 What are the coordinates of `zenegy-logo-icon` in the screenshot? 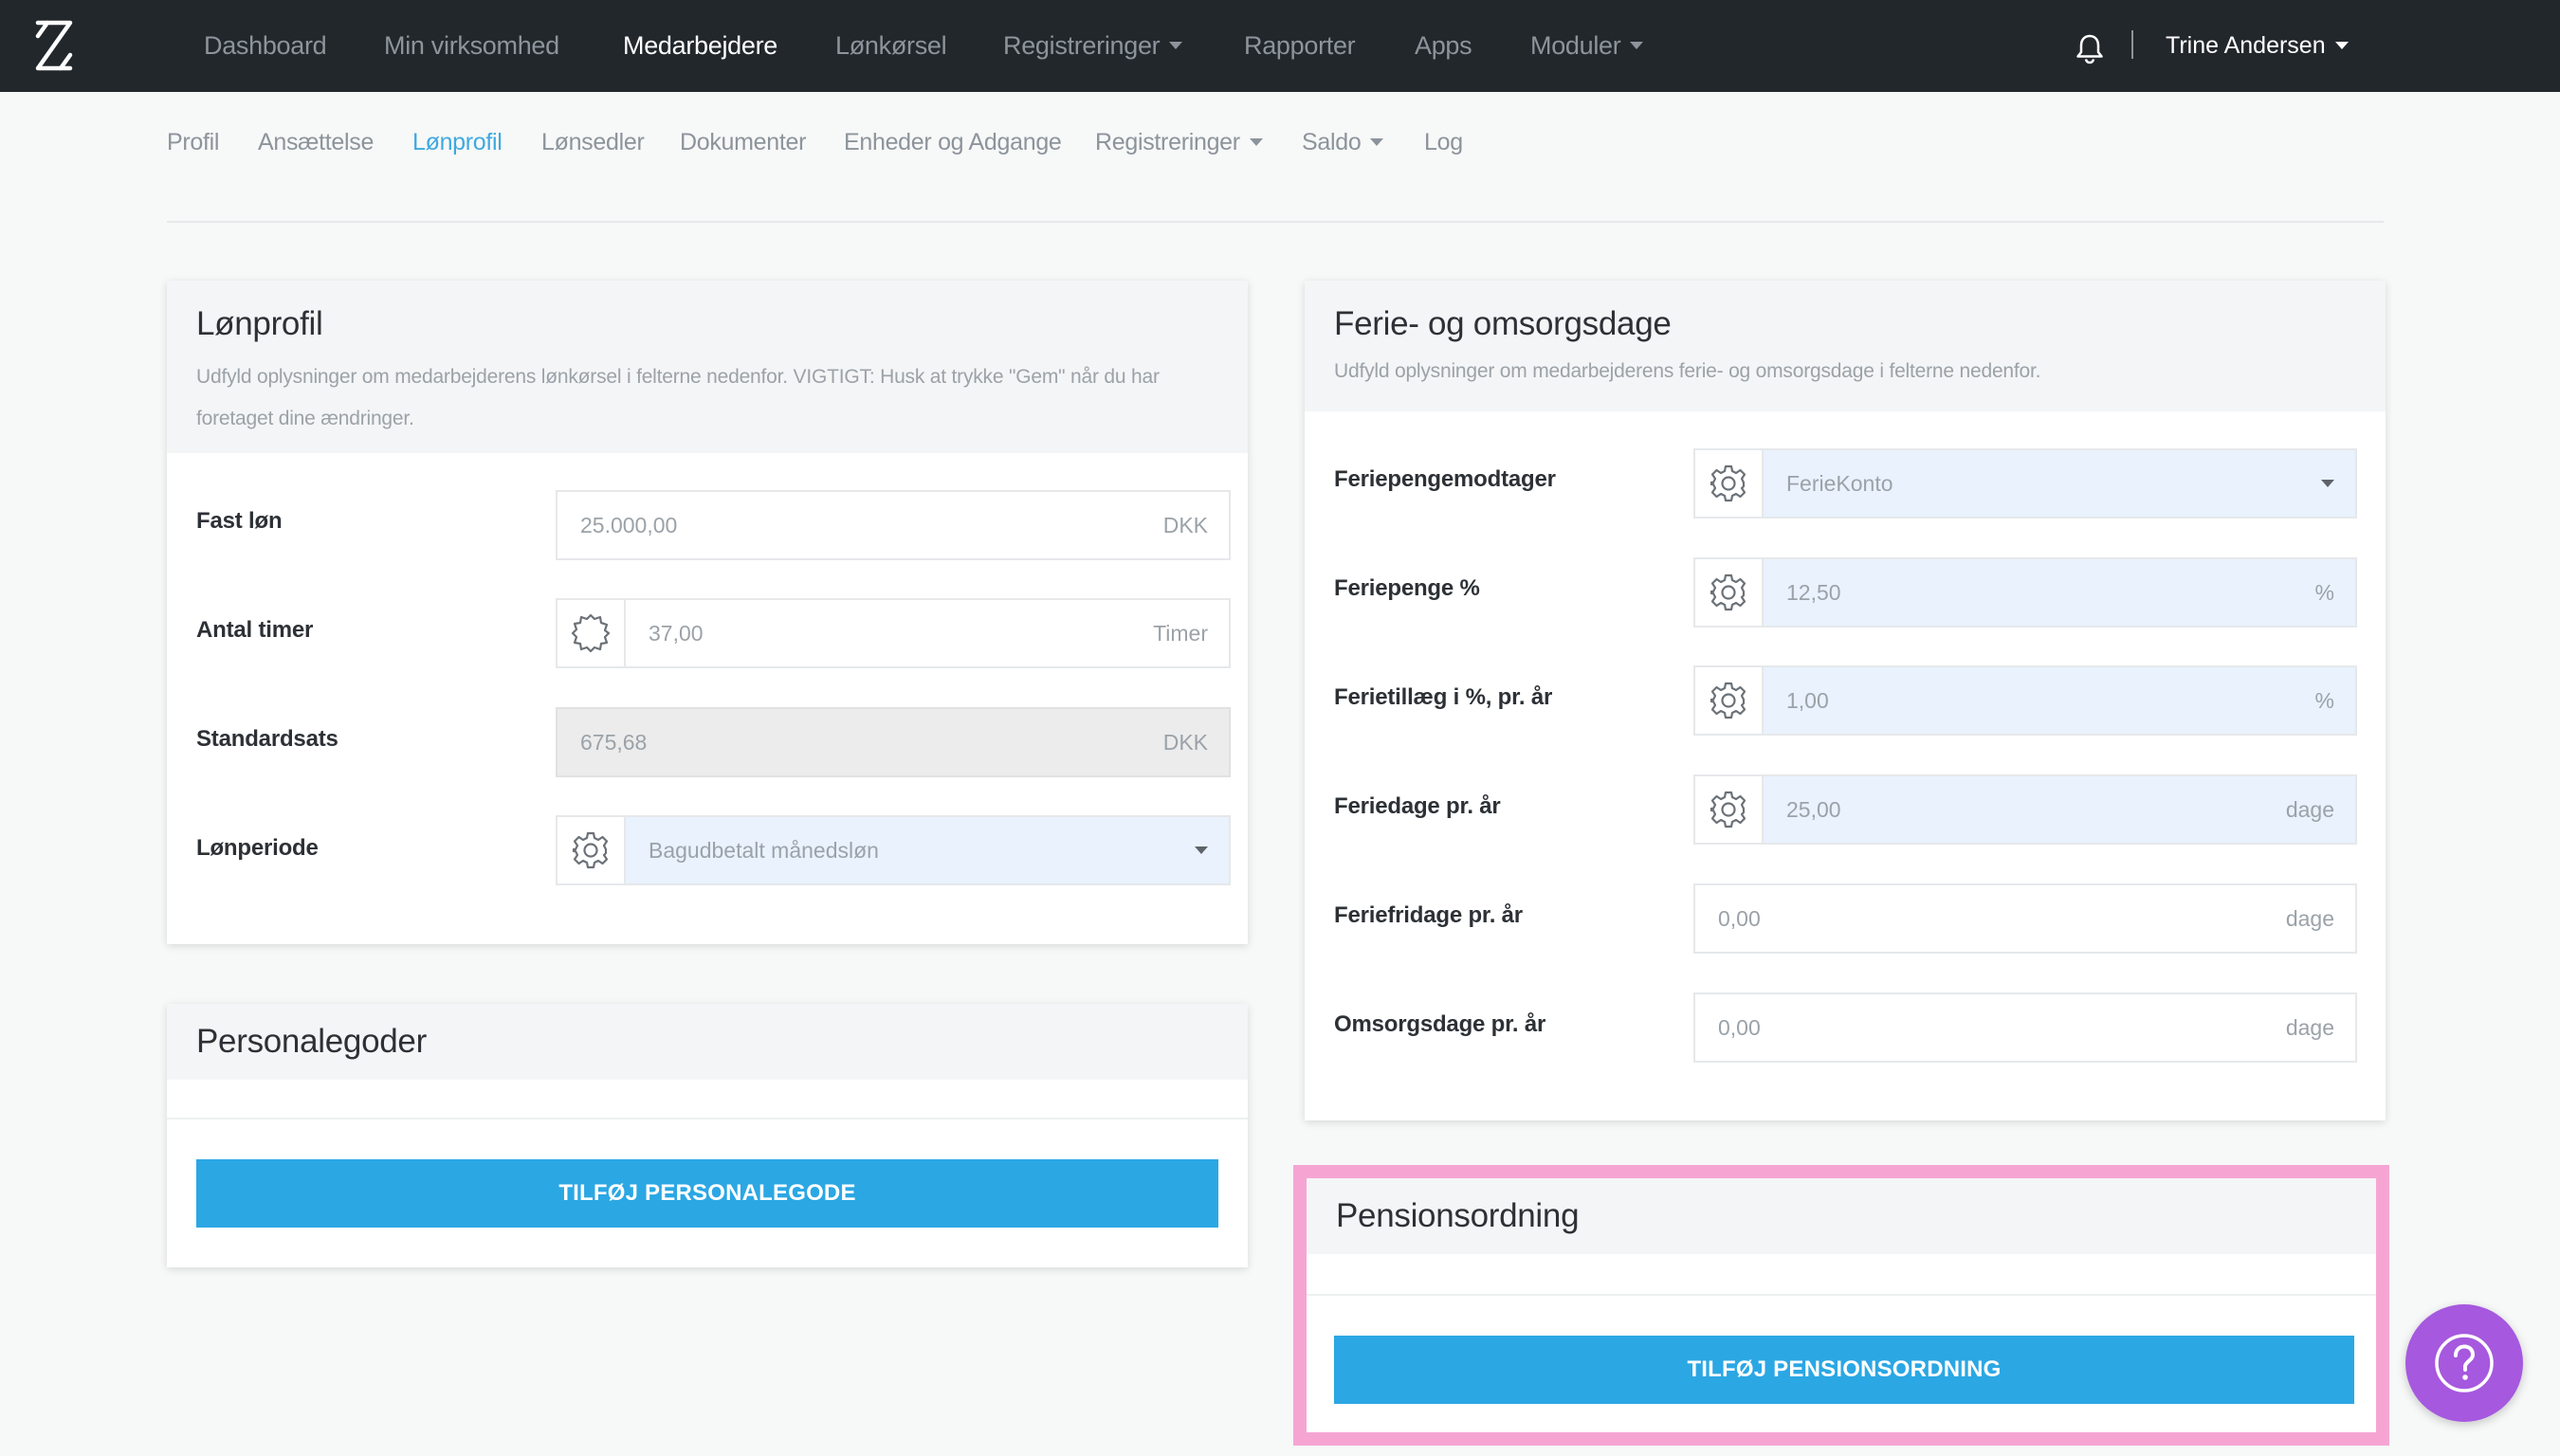 It's located at (54, 45).